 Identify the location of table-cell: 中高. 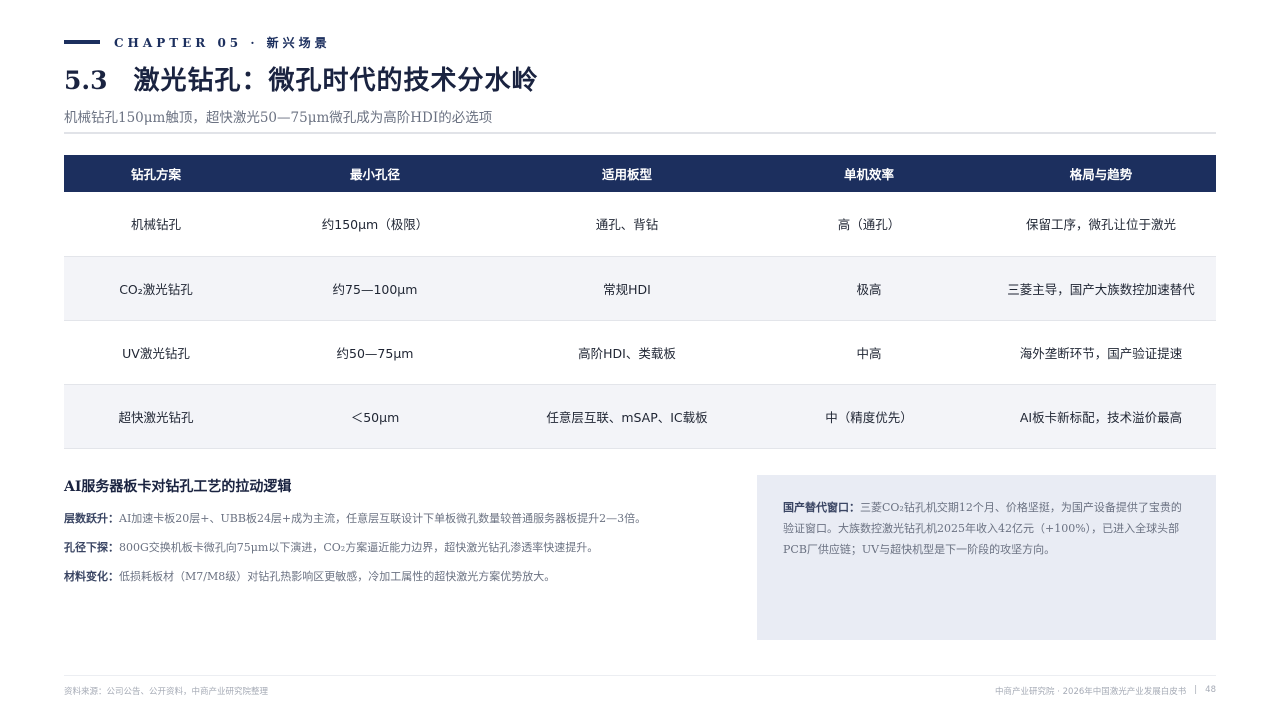
(869, 352).